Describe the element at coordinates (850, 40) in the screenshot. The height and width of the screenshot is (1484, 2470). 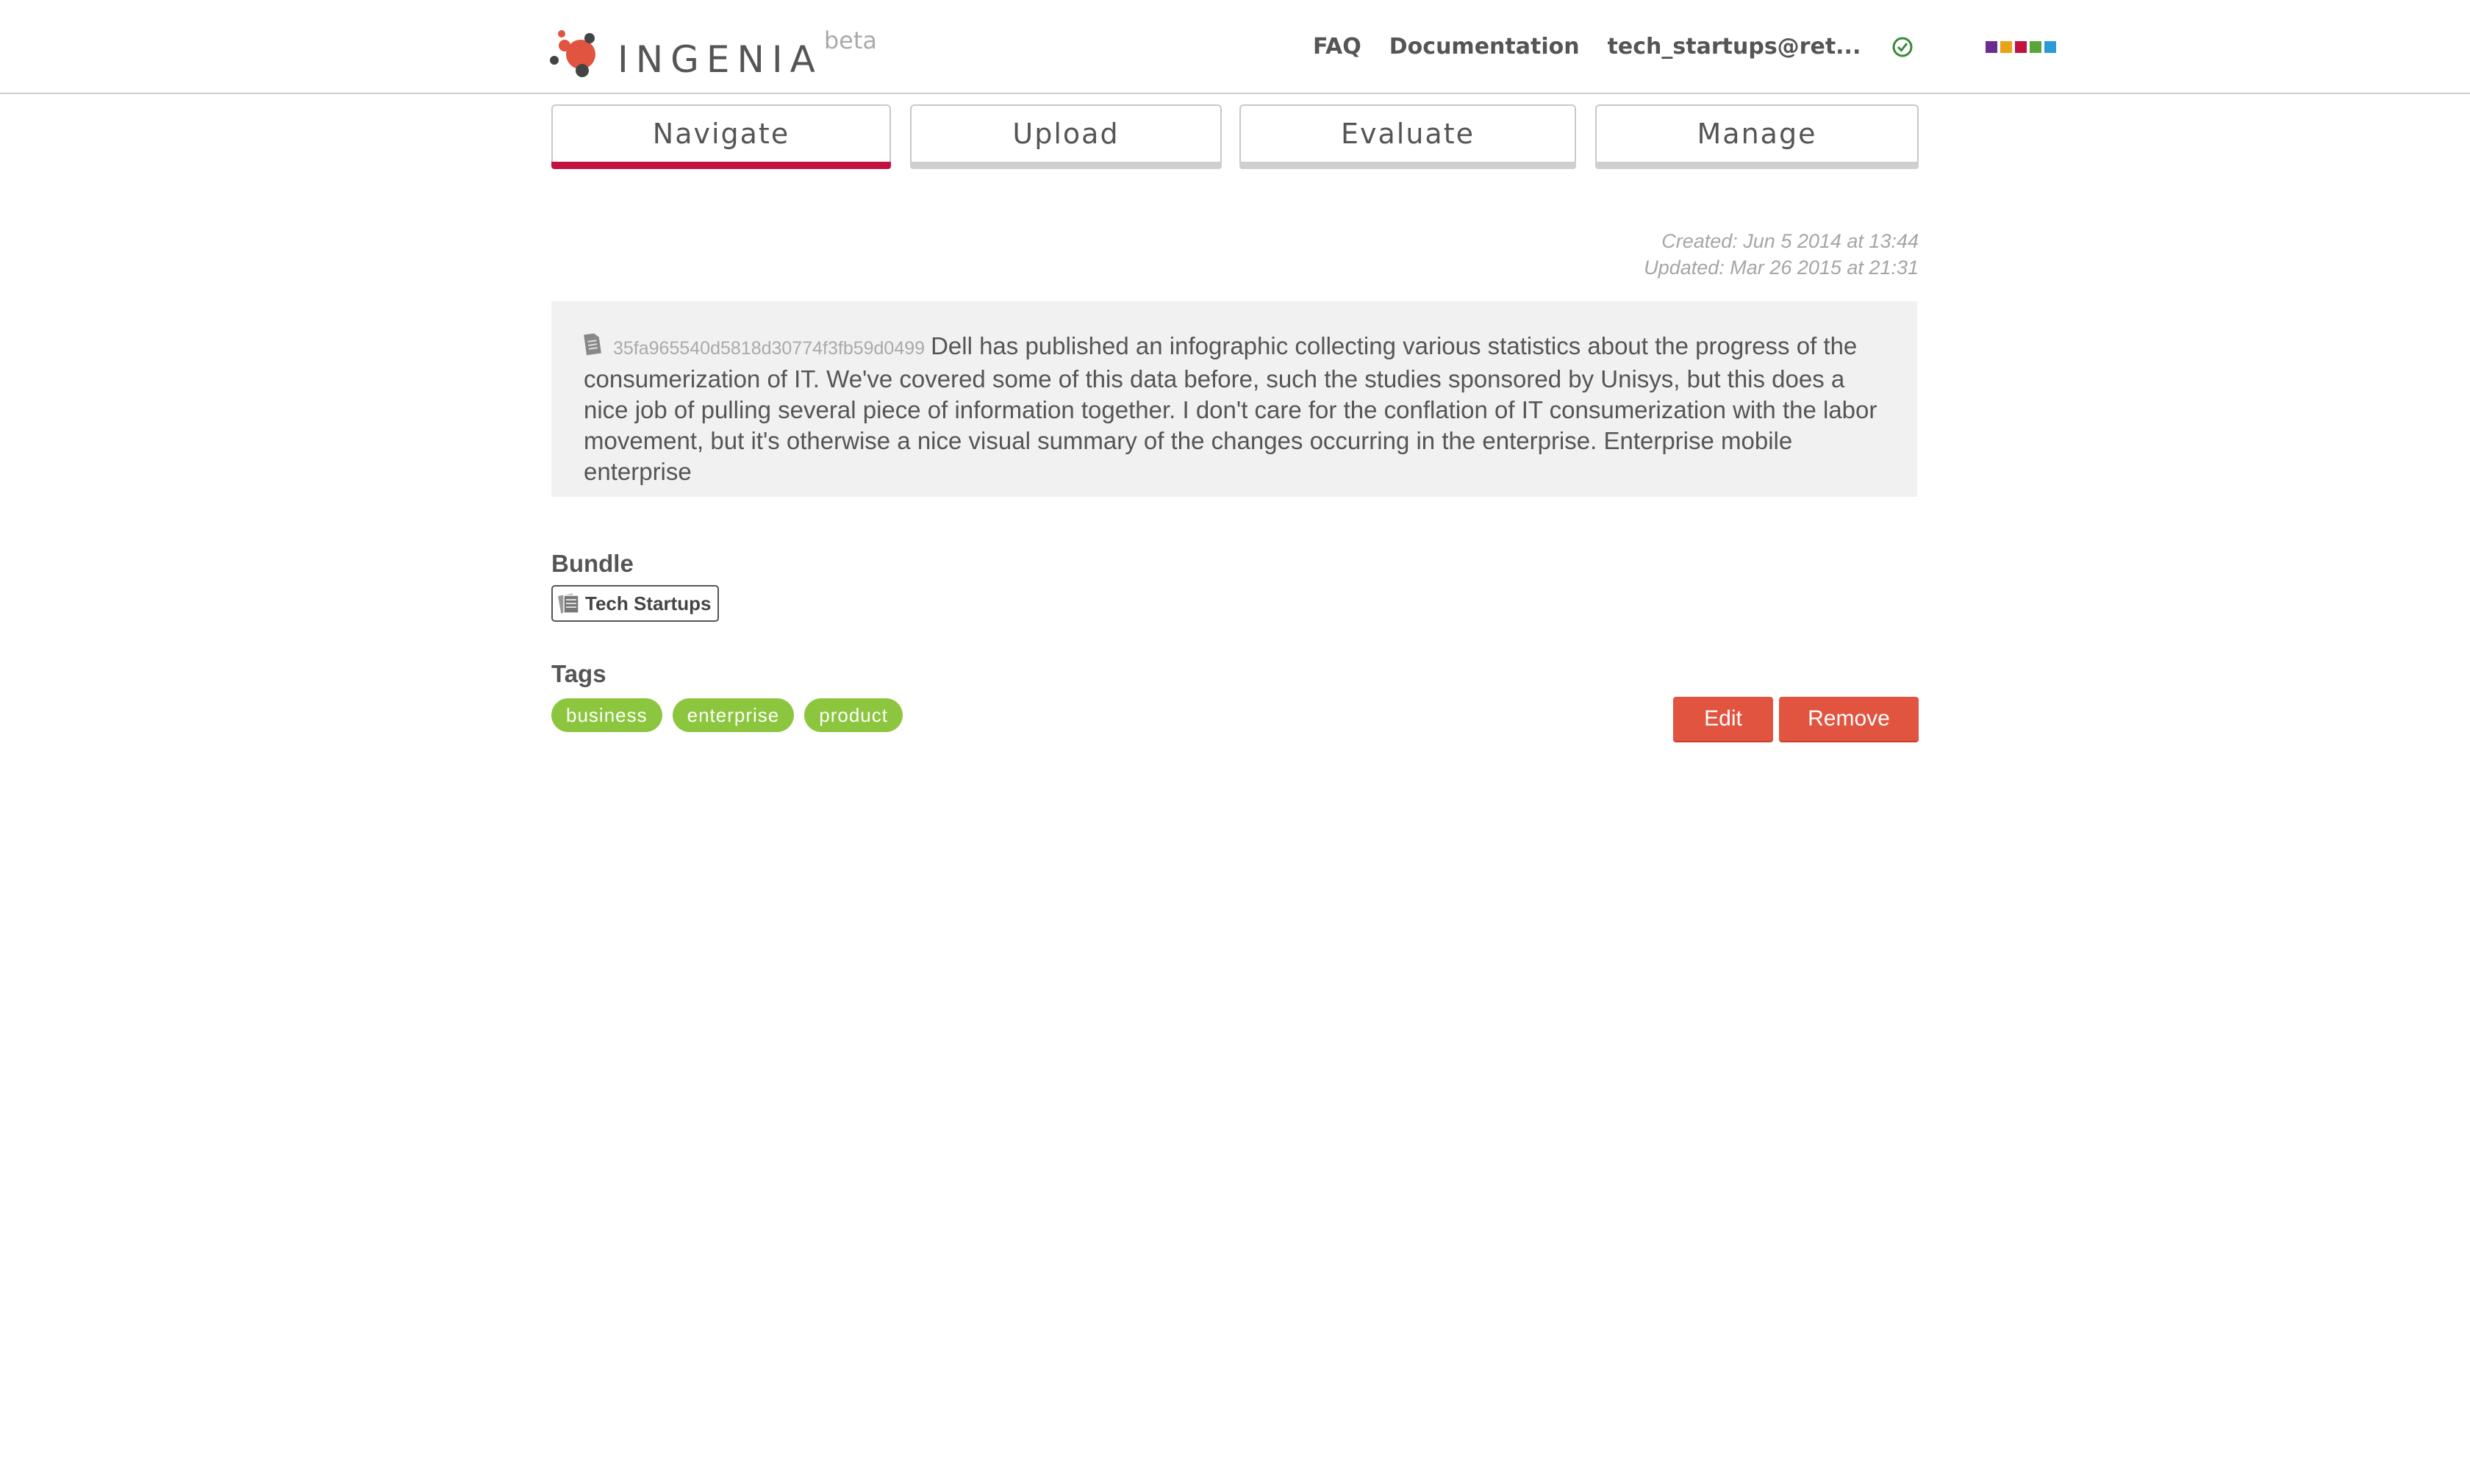
I see `logo-beta-label: beta` at that location.